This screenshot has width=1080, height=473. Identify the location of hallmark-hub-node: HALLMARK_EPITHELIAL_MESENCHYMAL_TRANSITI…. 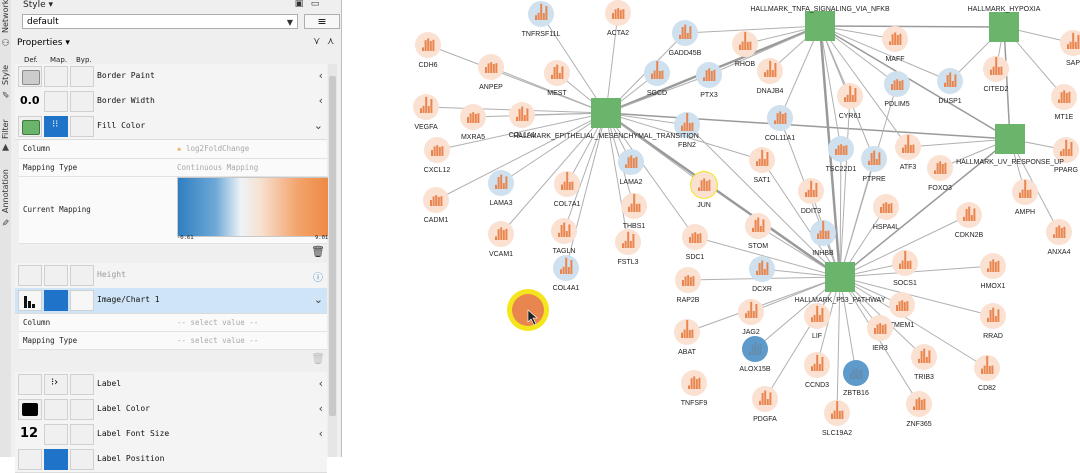
(606, 119).